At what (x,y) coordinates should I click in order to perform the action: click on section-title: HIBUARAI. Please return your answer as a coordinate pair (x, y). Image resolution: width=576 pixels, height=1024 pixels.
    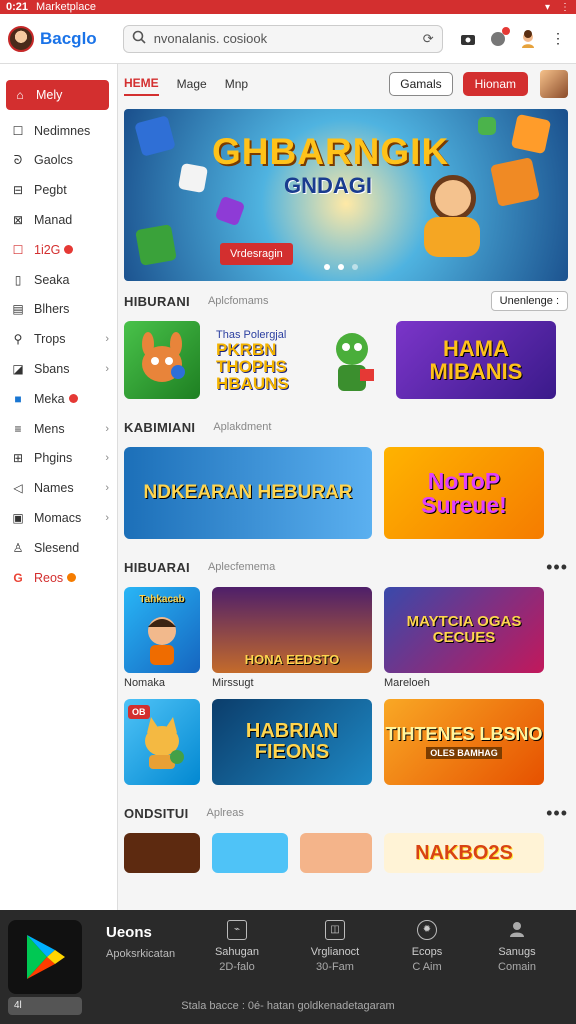
    Looking at the image, I should click on (157, 567).